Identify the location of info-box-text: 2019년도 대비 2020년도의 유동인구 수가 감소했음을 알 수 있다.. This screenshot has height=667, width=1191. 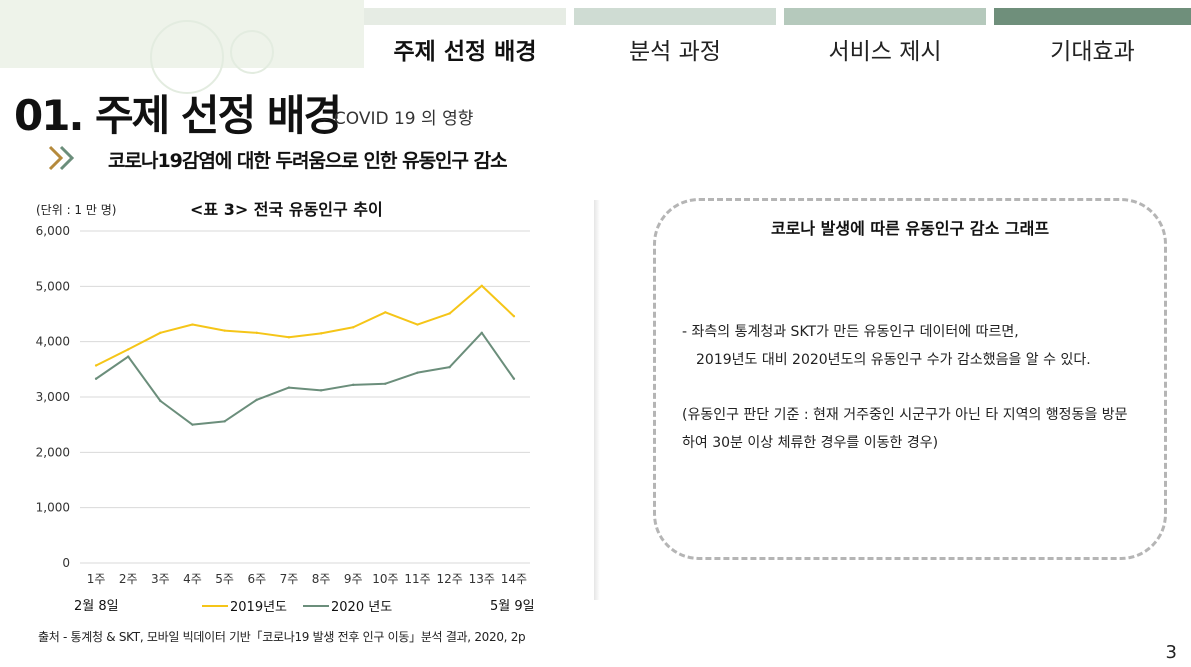
(893, 360).